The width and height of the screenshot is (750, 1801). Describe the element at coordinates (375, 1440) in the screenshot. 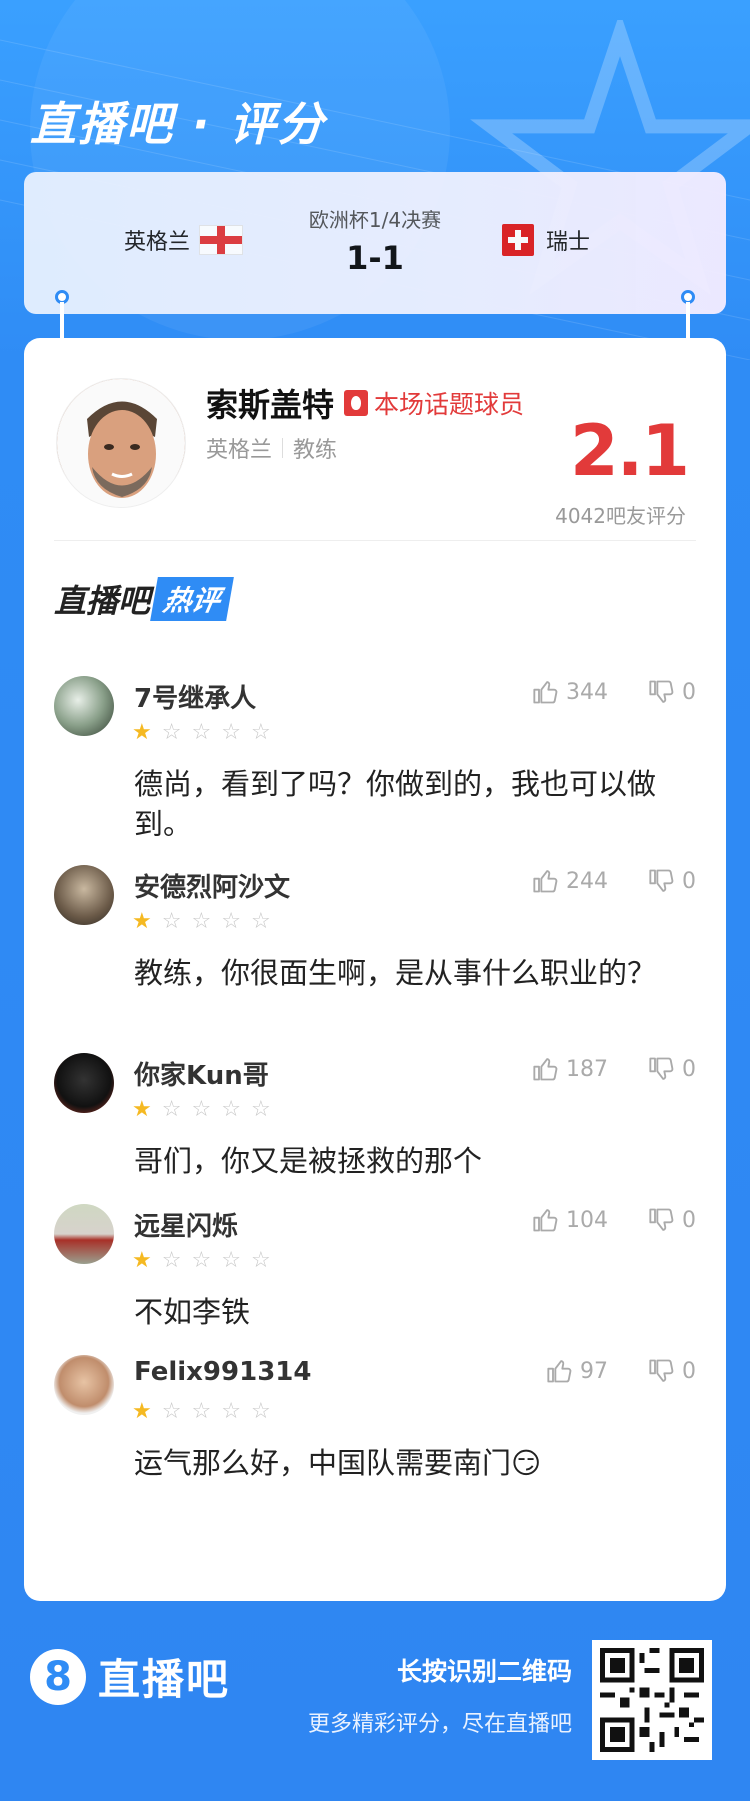

I see `comment-item: Felix991314 ★ ☆ ☆ ☆ ☆ 97 0 运气那么好，中国队需要南门😏` at that location.